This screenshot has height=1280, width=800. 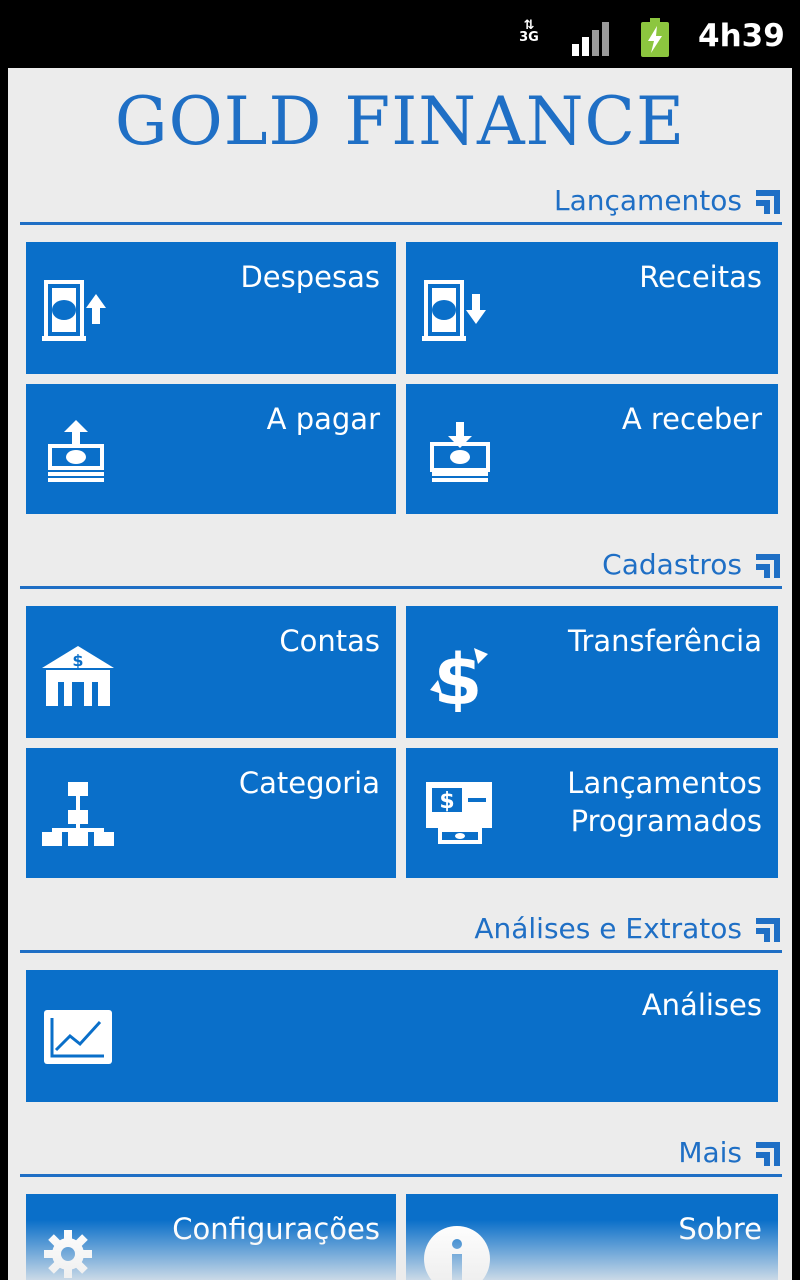 I want to click on section-title: Cadastros, so click(x=672, y=564).